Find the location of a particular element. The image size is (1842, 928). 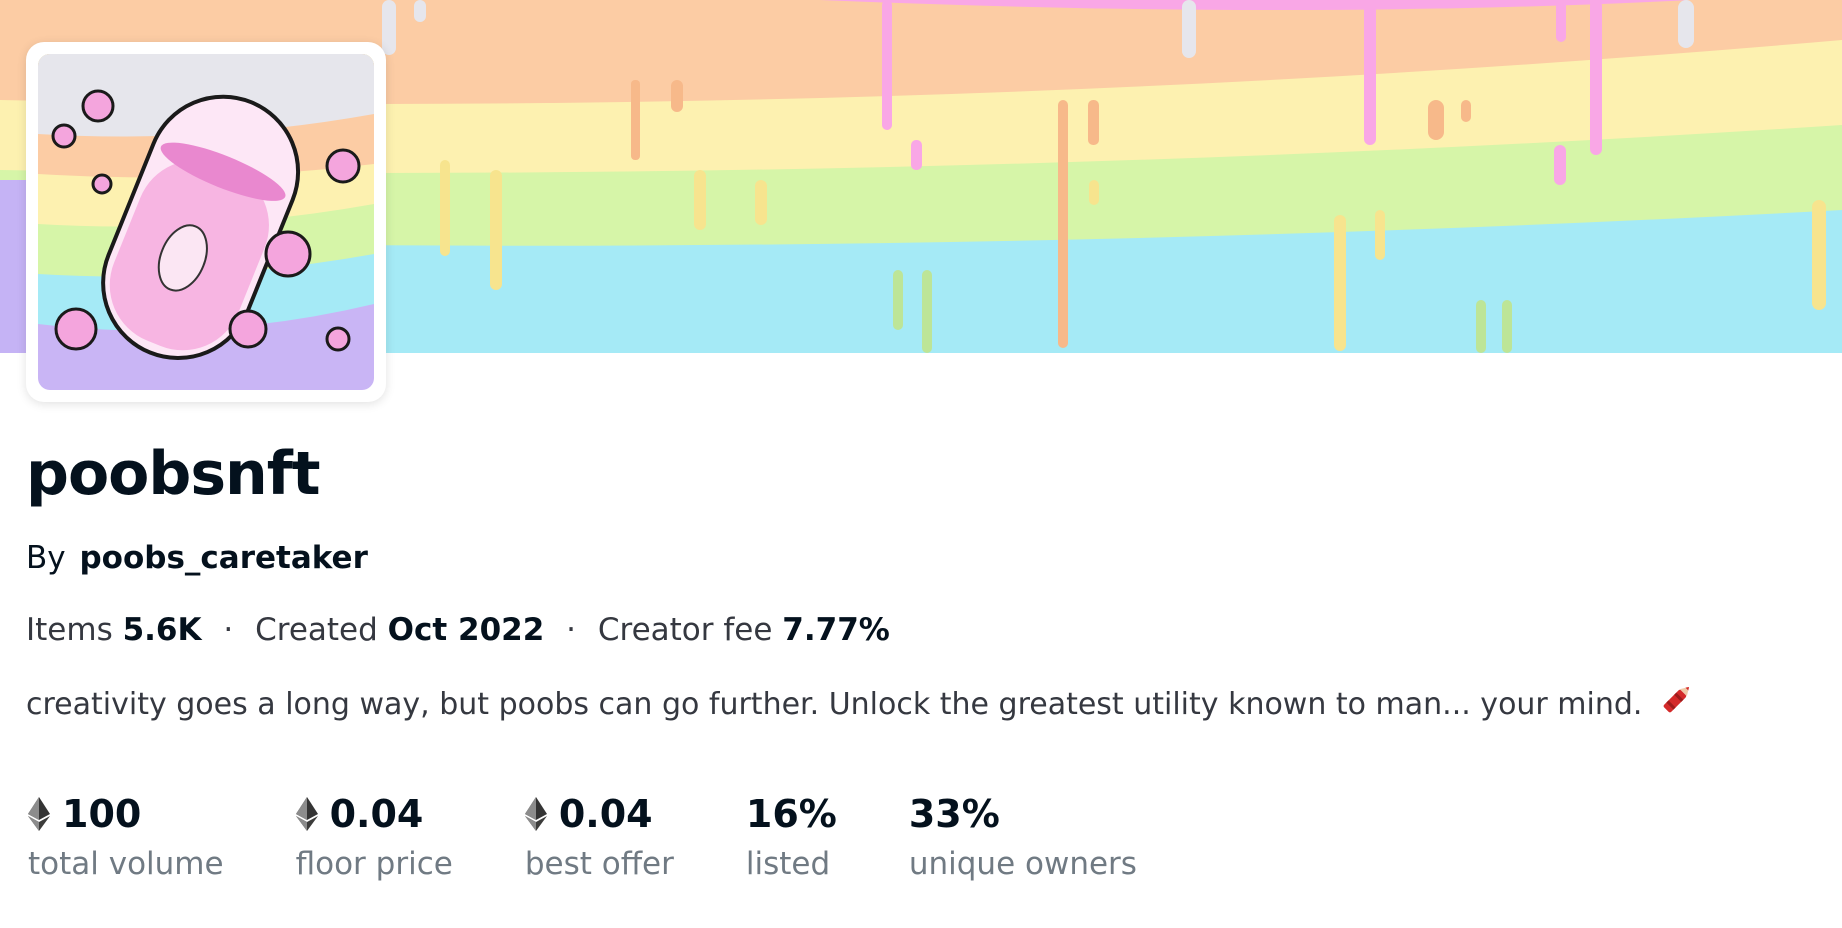

stat-value: 33% is located at coordinates (1023, 814).